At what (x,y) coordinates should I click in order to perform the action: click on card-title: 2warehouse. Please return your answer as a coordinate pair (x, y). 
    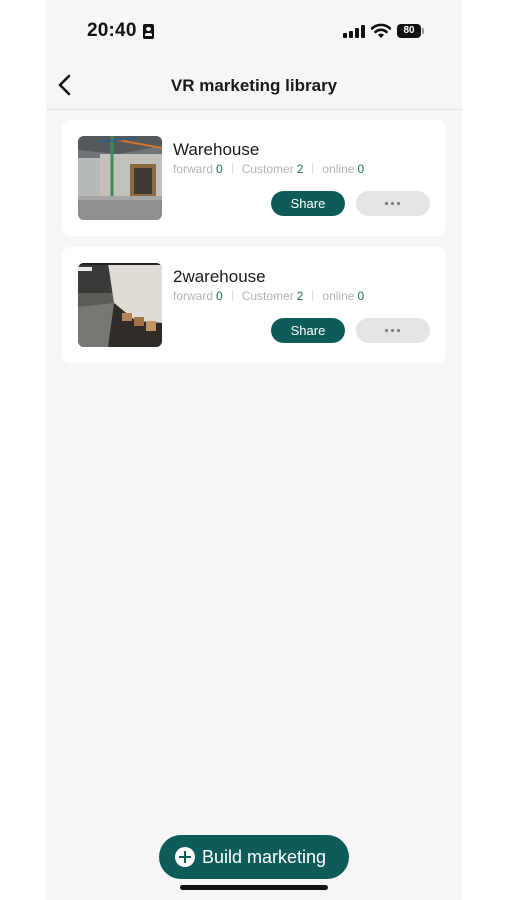
    Looking at the image, I should click on (219, 276).